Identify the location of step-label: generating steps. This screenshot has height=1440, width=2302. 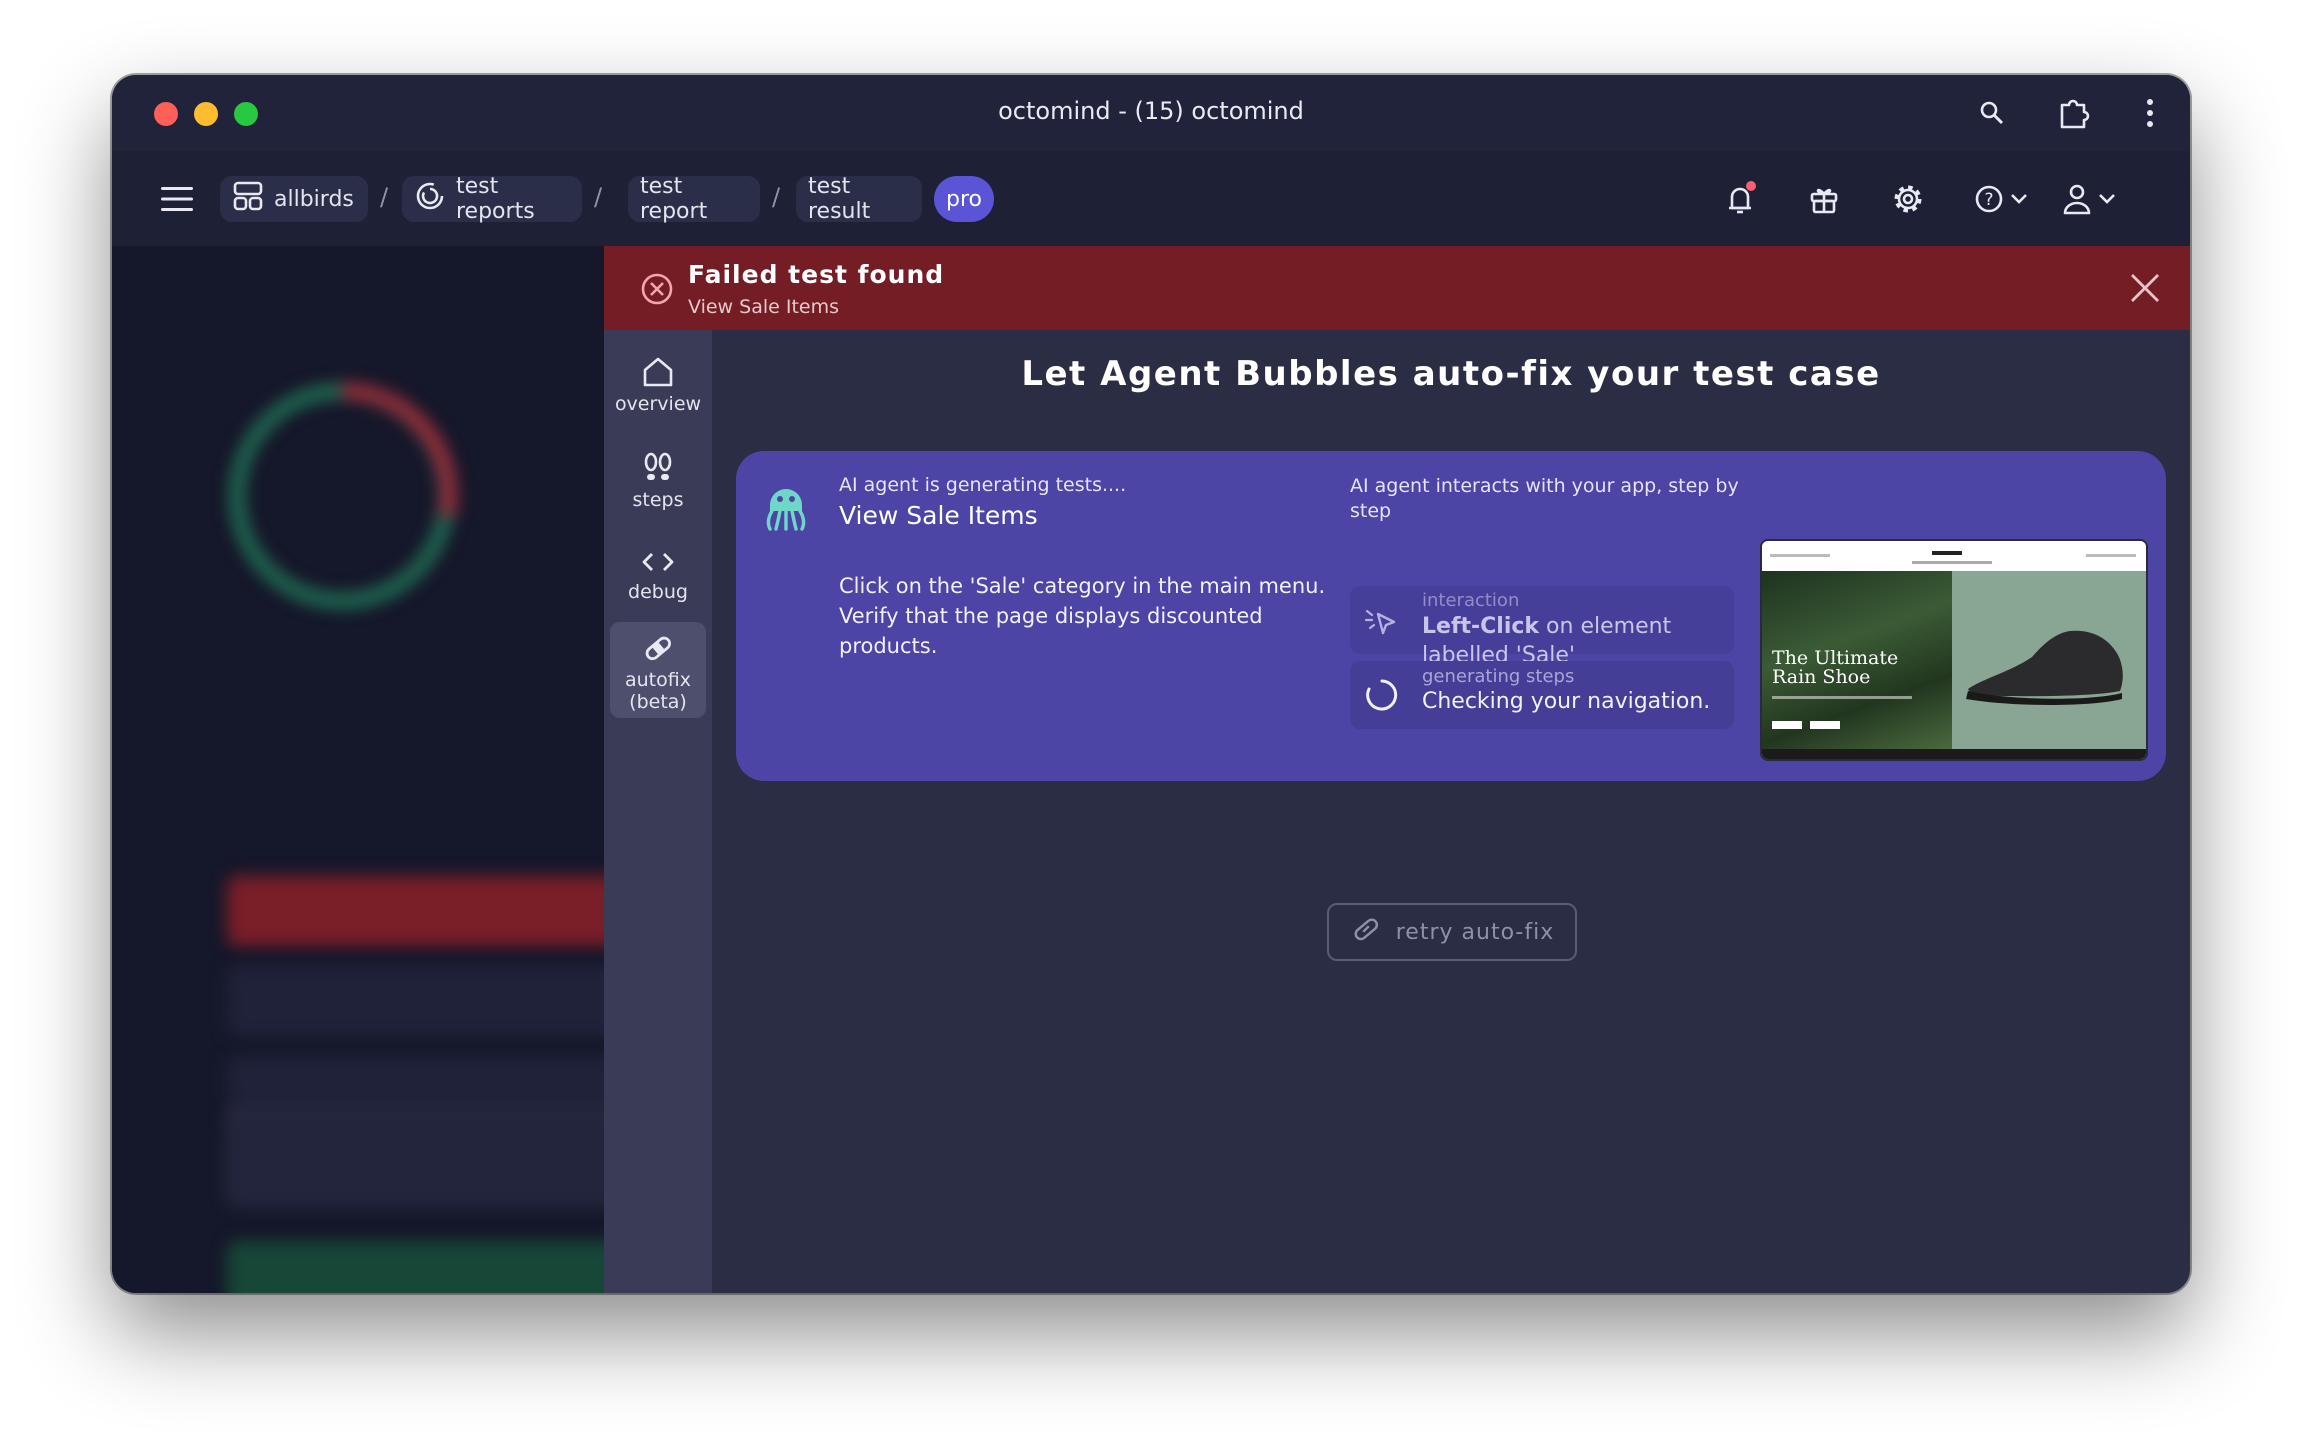
(1498, 676).